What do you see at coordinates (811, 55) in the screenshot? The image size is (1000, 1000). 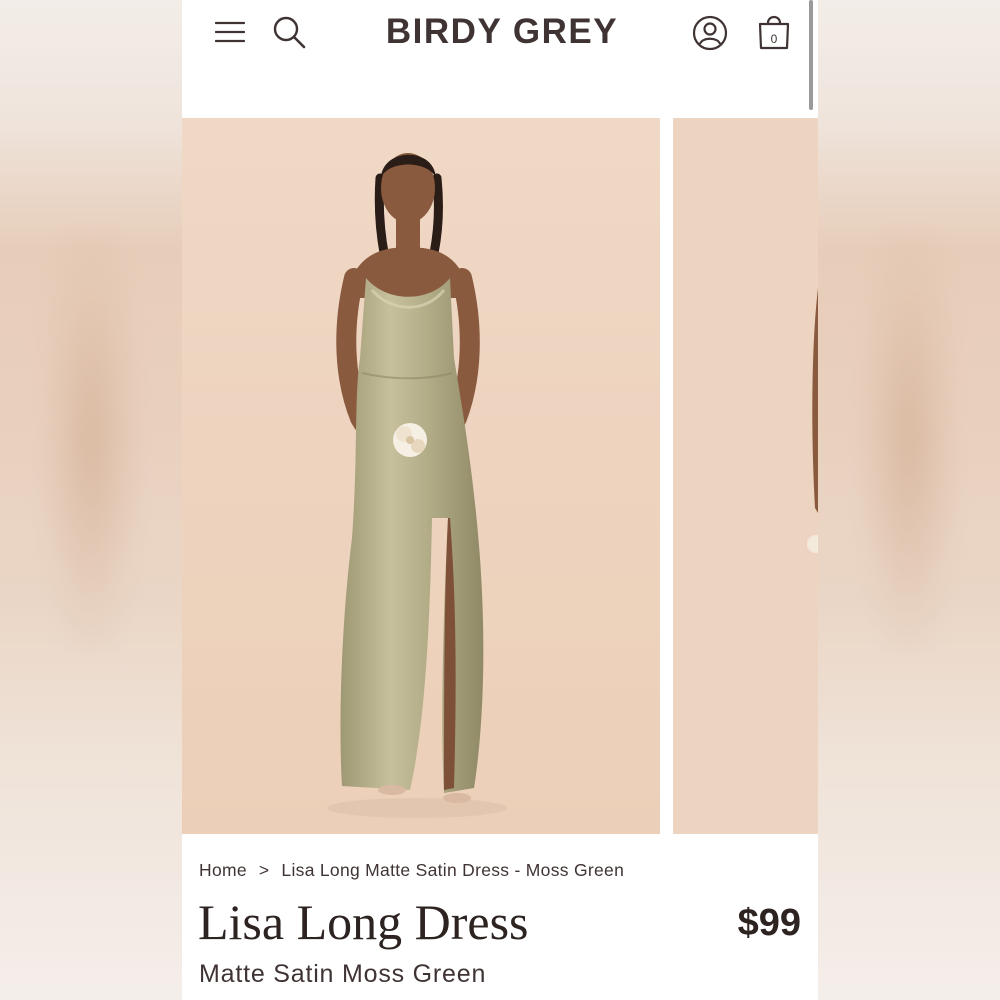 I see `scrollbar` at bounding box center [811, 55].